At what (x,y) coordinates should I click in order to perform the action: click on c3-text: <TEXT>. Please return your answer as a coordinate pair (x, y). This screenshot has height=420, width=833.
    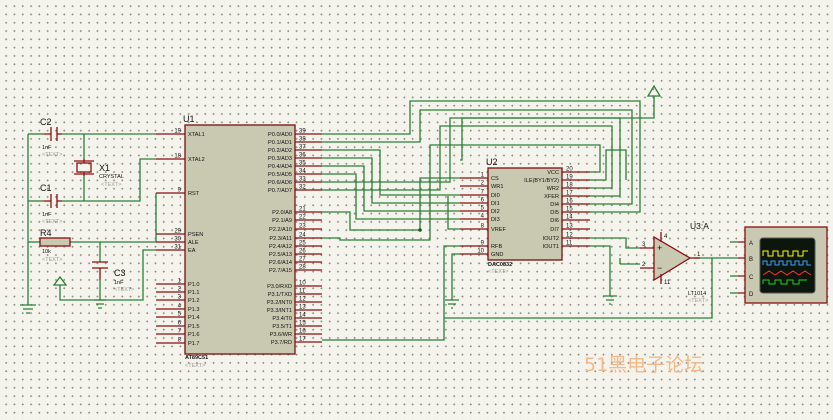
    Looking at the image, I should click on (124, 290).